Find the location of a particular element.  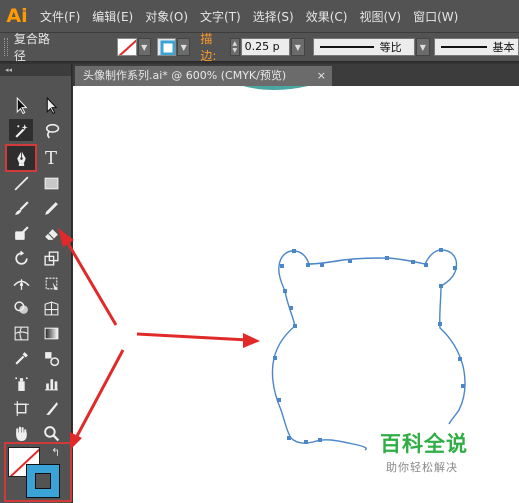

stroke-color-swatch is located at coordinates (43, 481).